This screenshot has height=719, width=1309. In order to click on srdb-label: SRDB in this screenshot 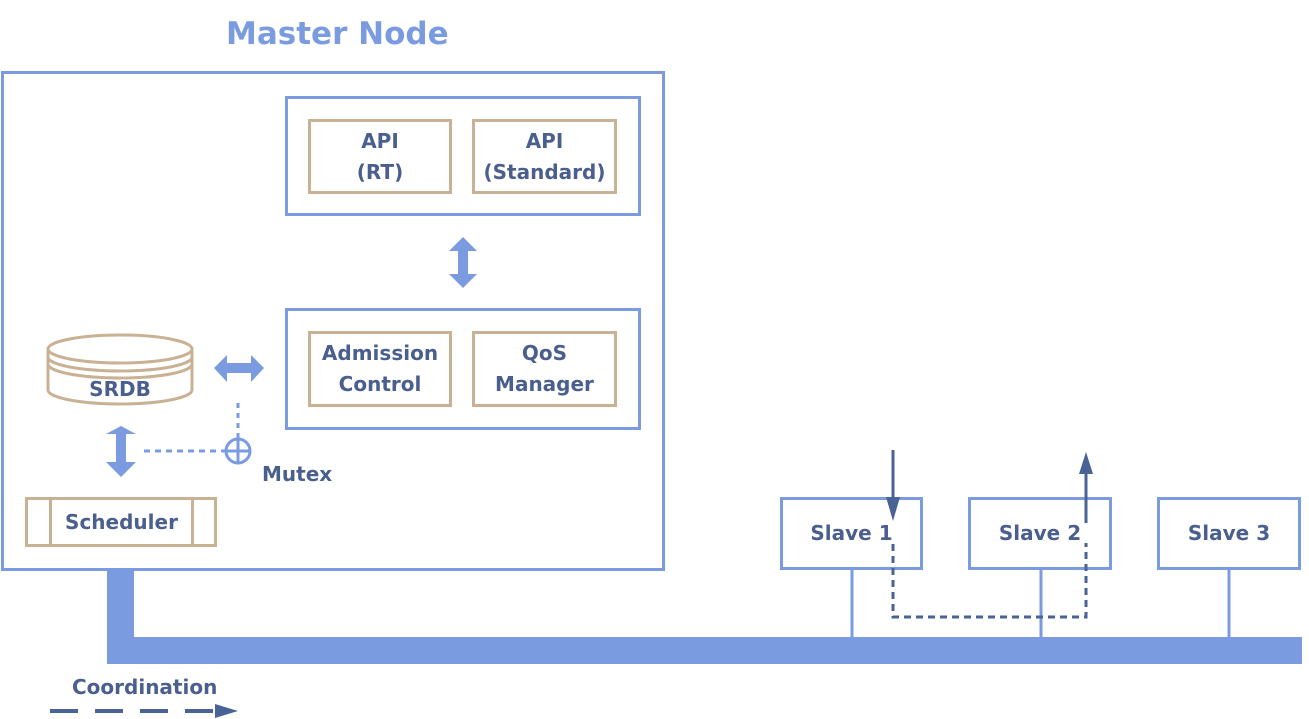, I will do `click(120, 389)`.